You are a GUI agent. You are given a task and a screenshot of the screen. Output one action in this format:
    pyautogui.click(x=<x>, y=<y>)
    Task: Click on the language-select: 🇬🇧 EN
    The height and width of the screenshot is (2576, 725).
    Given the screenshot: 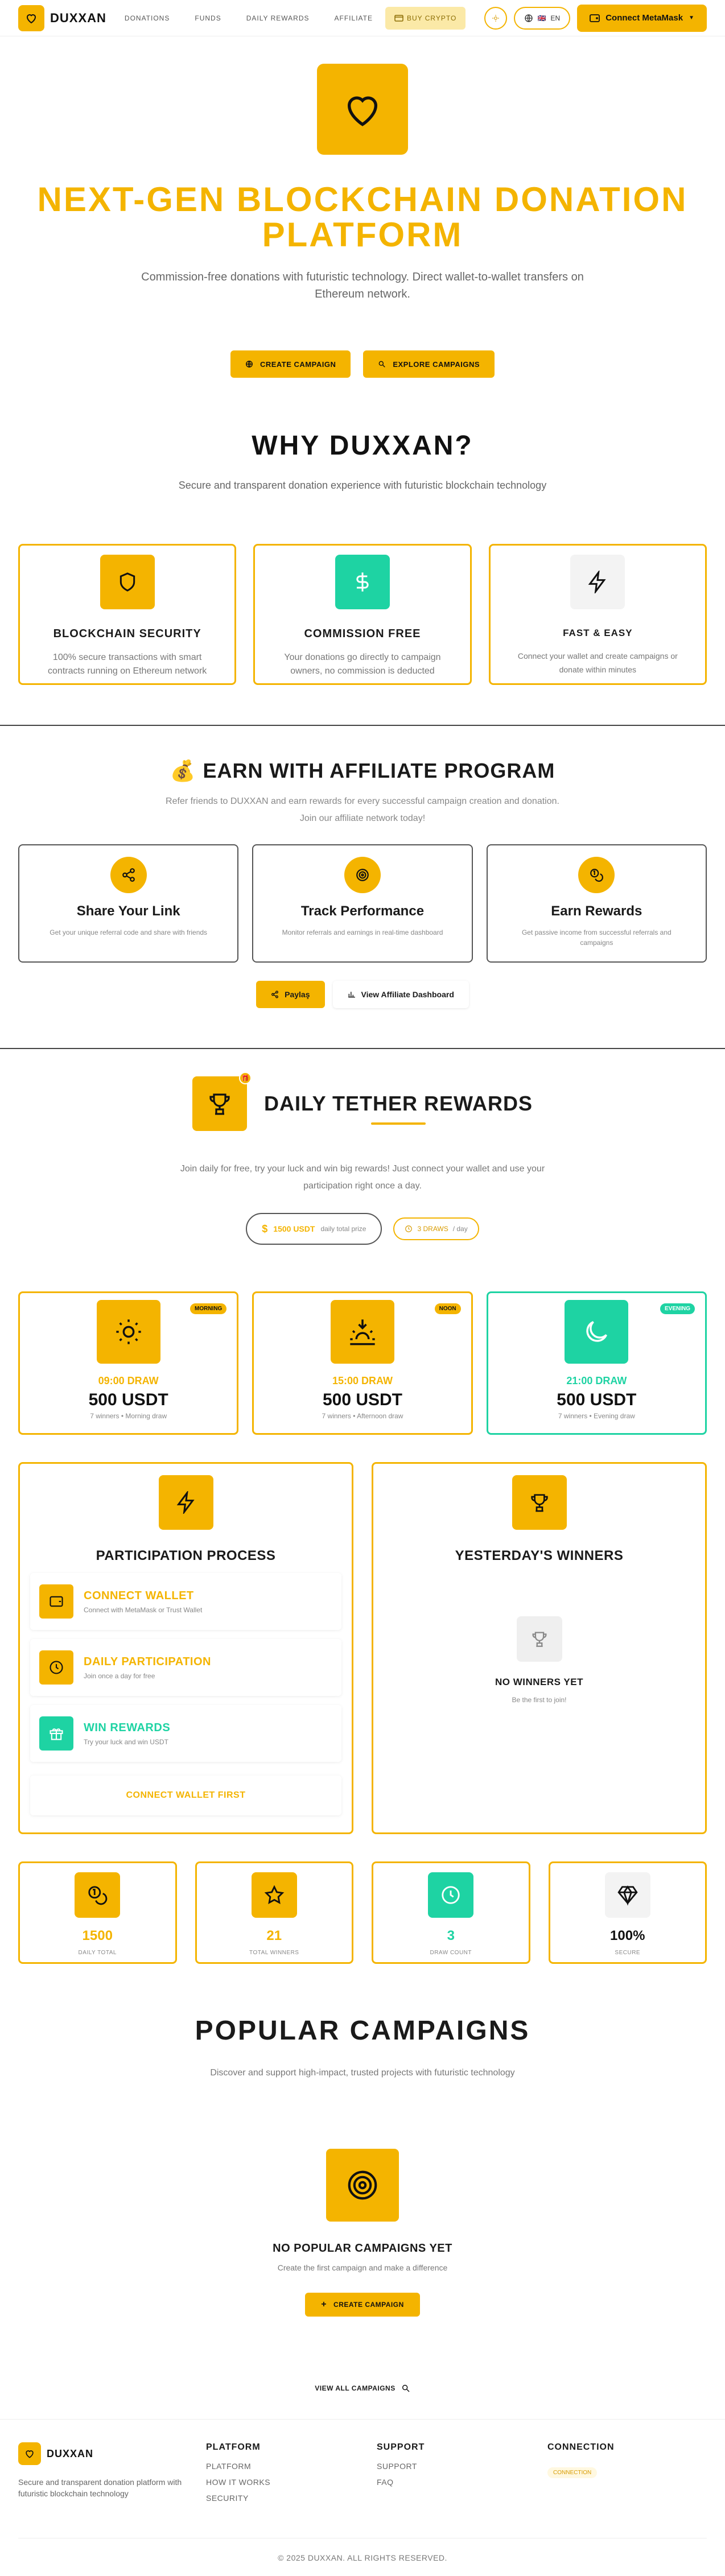 What is the action you would take?
    pyautogui.click(x=542, y=18)
    